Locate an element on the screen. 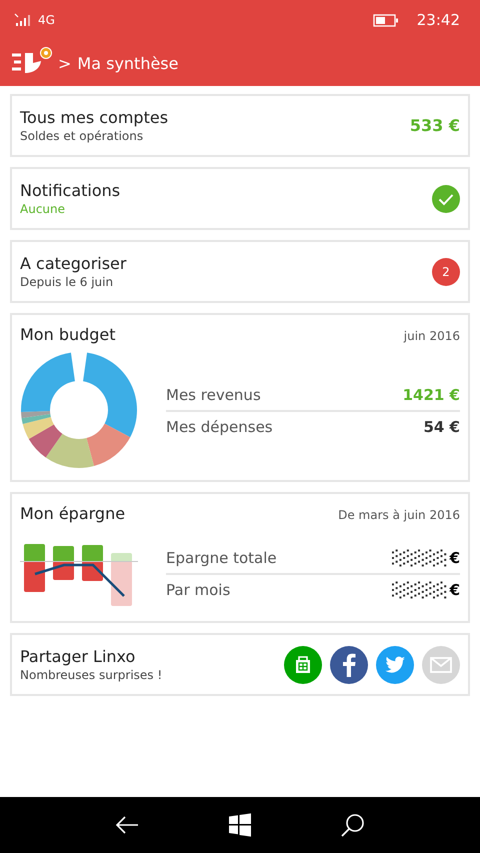  search-icon is located at coordinates (353, 825).